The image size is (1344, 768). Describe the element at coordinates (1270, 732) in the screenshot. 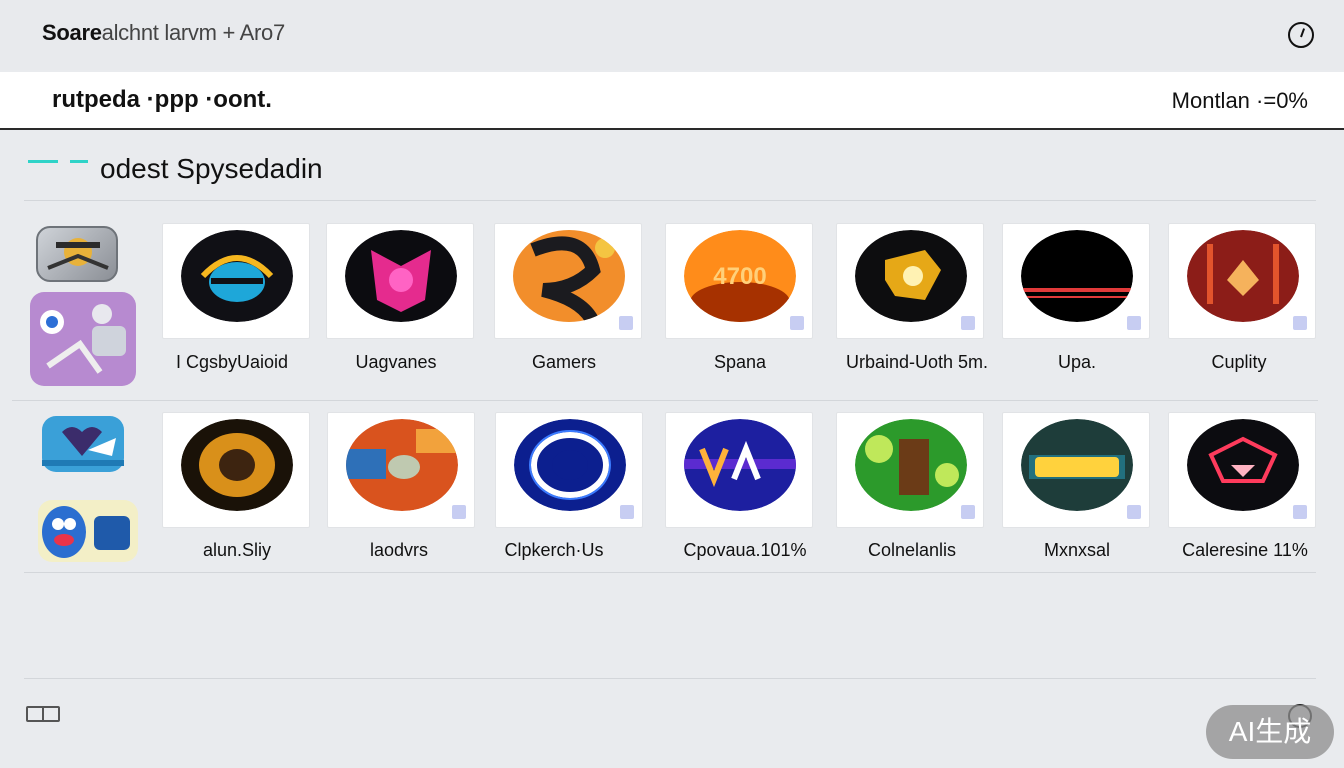

I see `ai-generated-badge: AI生成` at that location.